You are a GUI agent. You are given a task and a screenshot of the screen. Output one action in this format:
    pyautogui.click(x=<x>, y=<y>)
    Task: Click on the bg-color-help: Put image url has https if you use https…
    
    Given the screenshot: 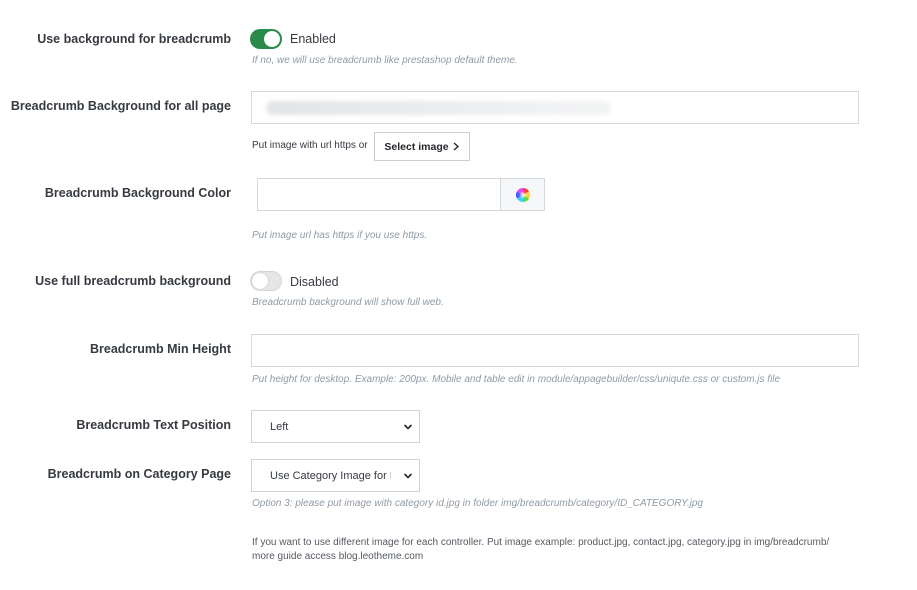 What is the action you would take?
    pyautogui.click(x=340, y=235)
    